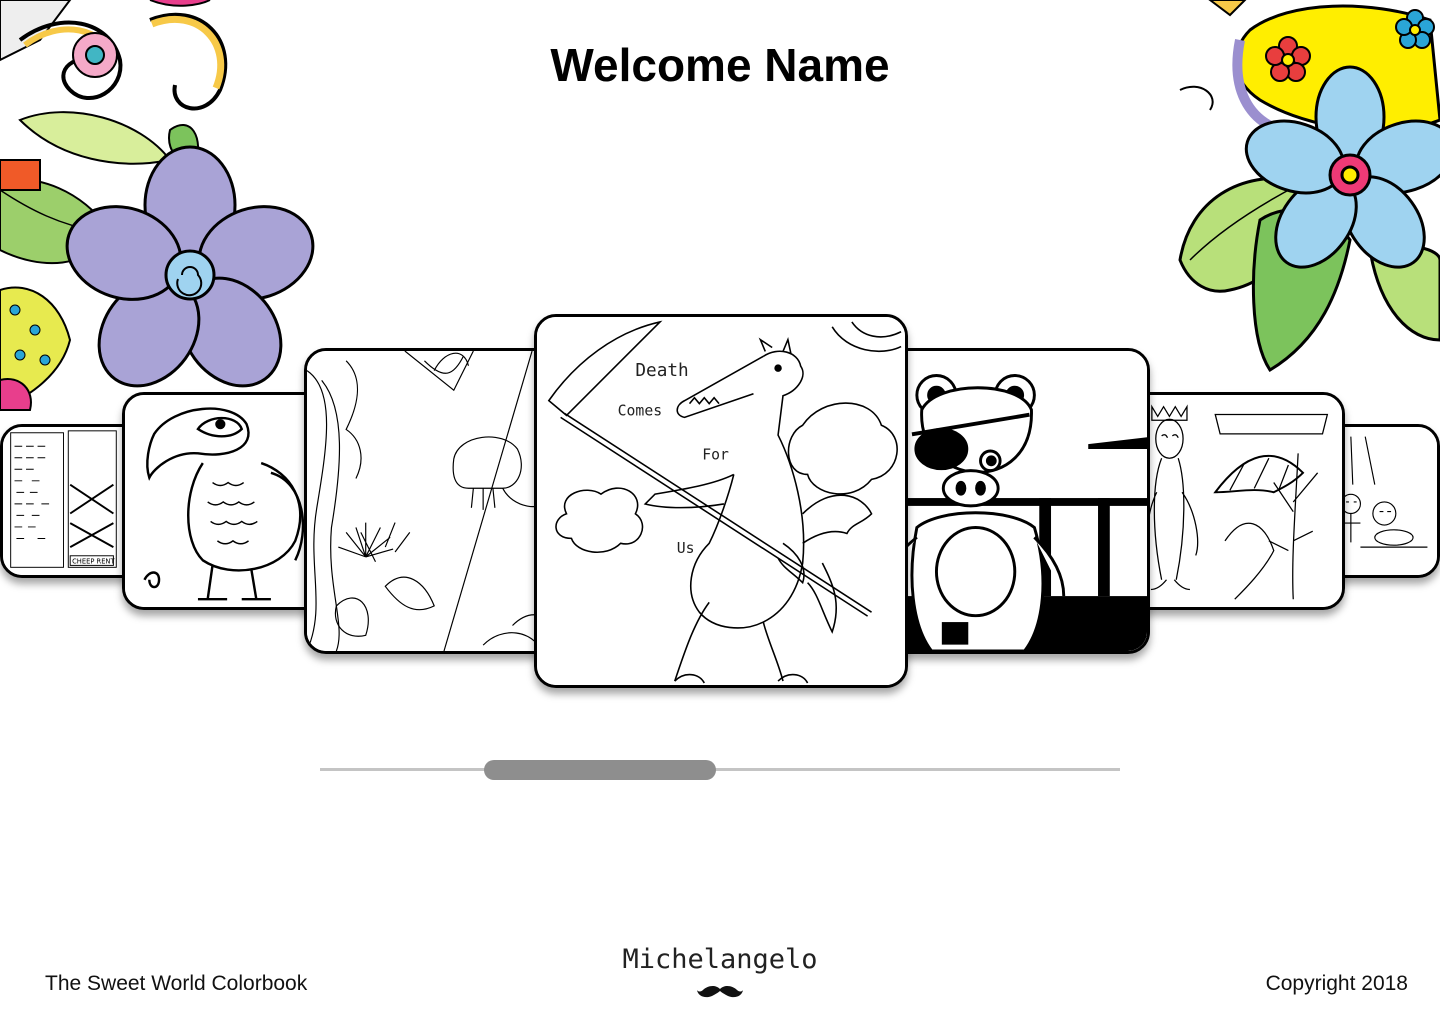 The width and height of the screenshot is (1440, 1024). I want to click on app-name: The Sweet World Colorbook, so click(176, 983).